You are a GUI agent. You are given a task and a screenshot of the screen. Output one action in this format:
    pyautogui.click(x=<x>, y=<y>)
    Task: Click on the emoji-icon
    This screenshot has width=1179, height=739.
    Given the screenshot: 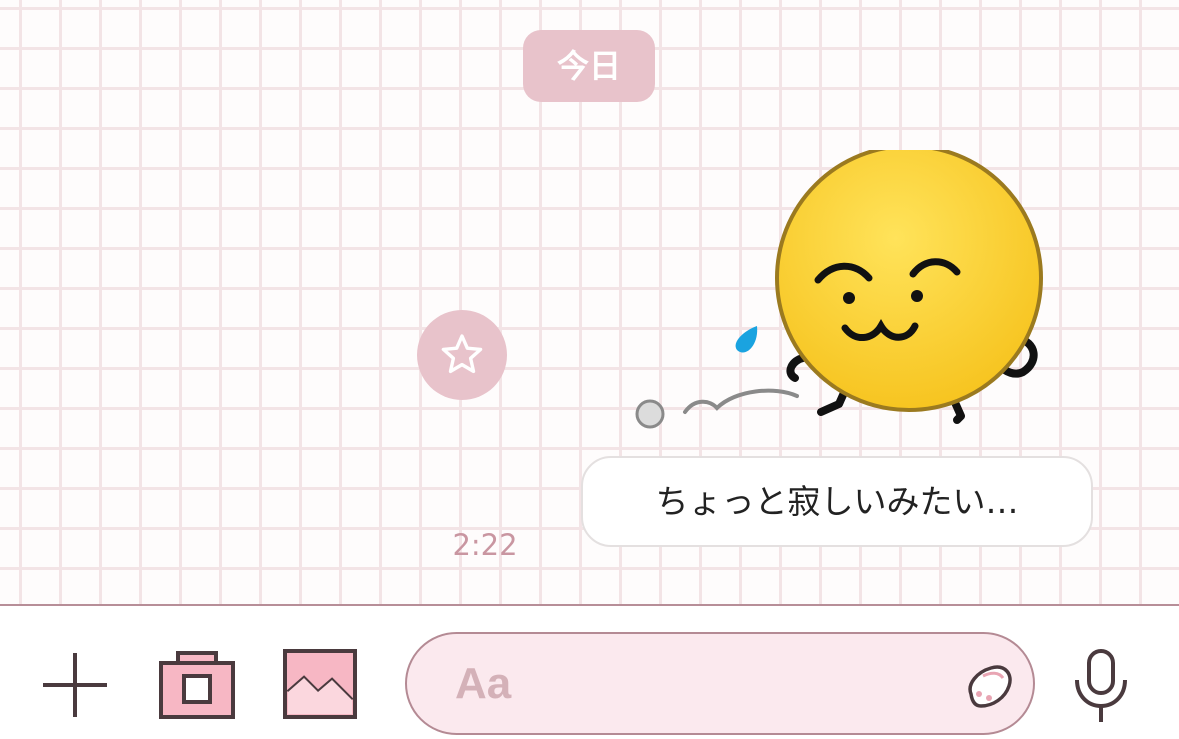 What is the action you would take?
    pyautogui.click(x=989, y=687)
    